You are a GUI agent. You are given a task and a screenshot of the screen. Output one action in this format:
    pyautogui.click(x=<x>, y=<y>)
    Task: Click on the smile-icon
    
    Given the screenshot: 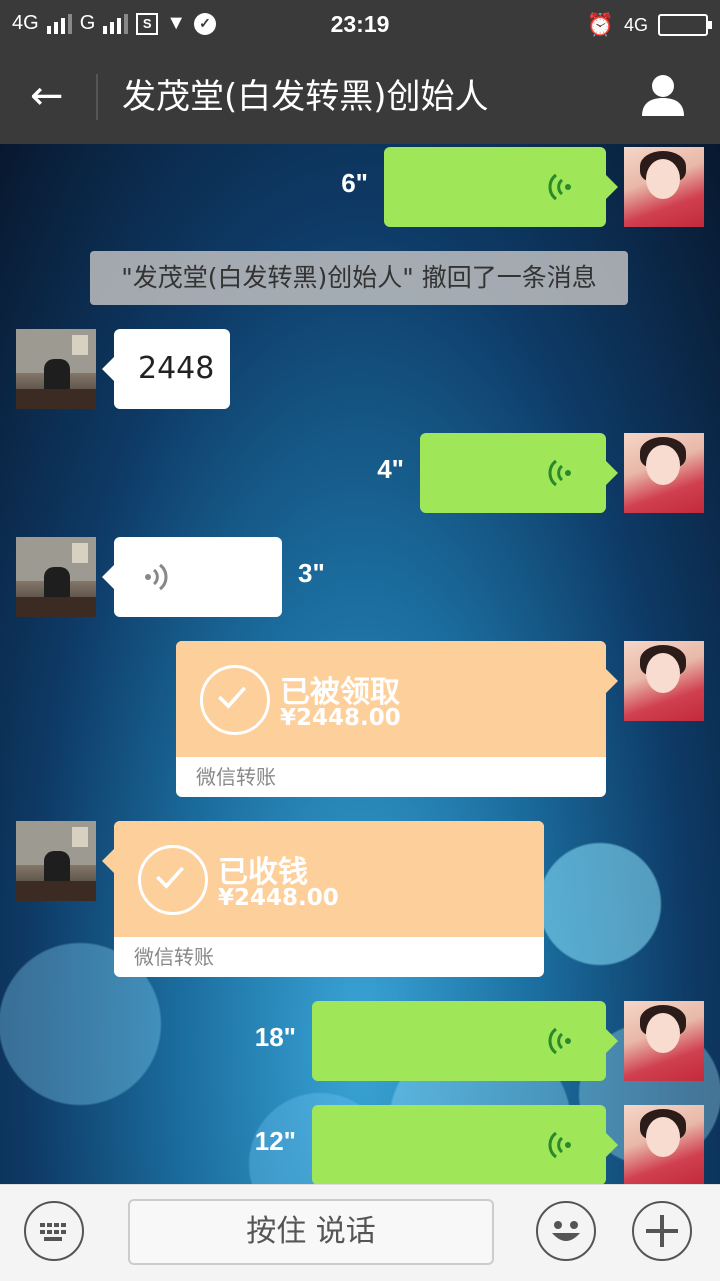 What is the action you would take?
    pyautogui.click(x=566, y=1231)
    